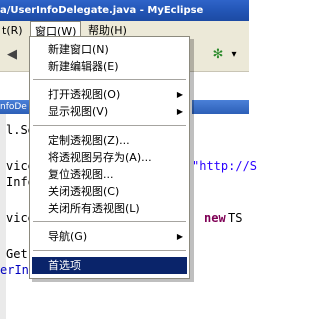 This screenshot has height=319, width=320. What do you see at coordinates (13, 31) in the screenshot?
I see `menu-run: t(R)` at bounding box center [13, 31].